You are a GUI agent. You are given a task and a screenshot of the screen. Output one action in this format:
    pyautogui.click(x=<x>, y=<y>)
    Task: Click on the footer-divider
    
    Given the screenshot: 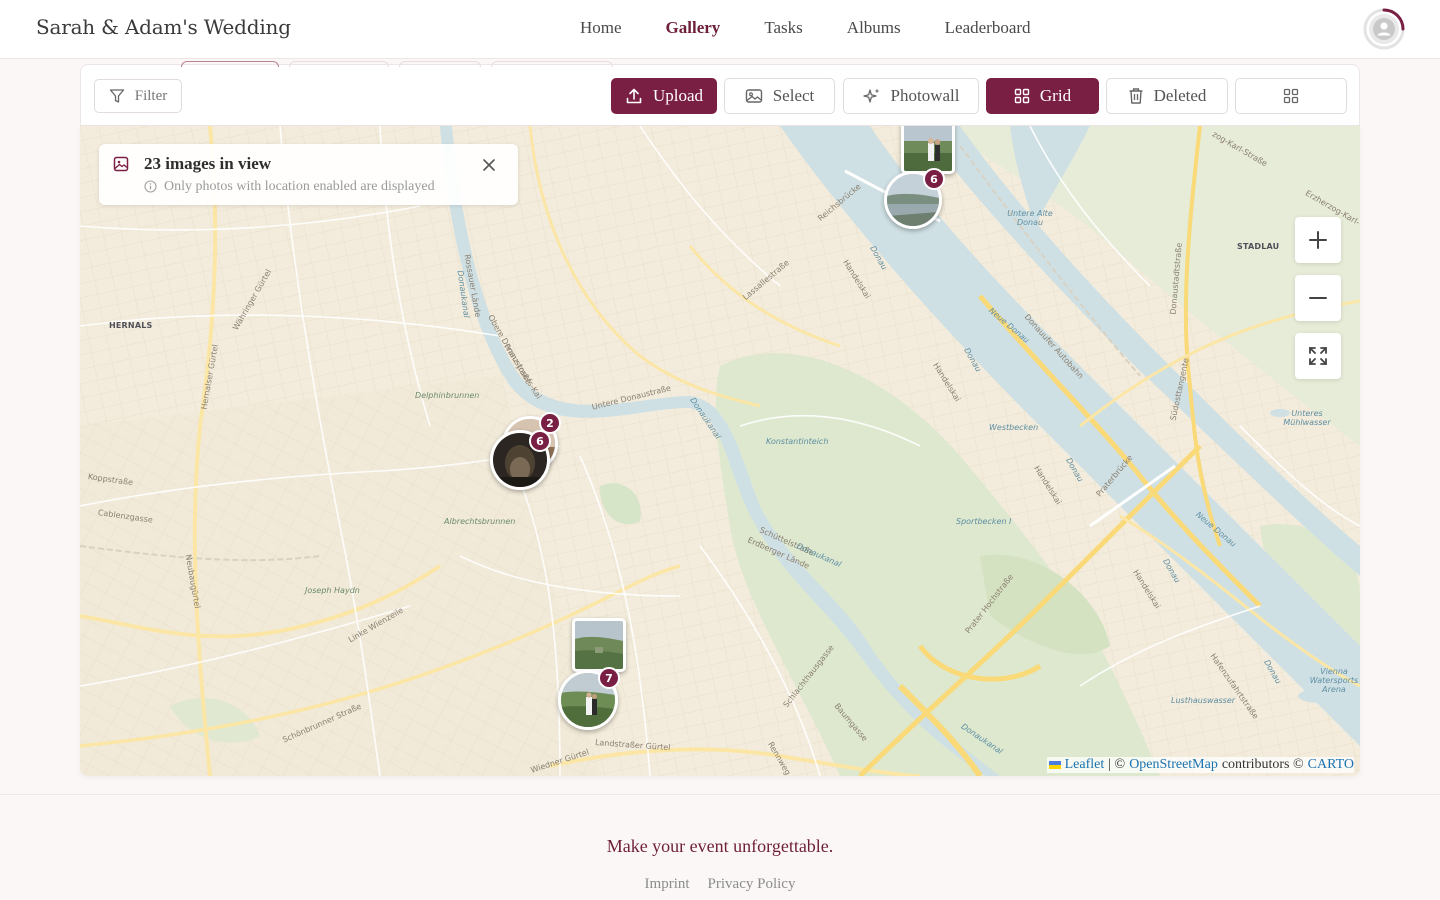 What is the action you would take?
    pyautogui.click(x=720, y=794)
    